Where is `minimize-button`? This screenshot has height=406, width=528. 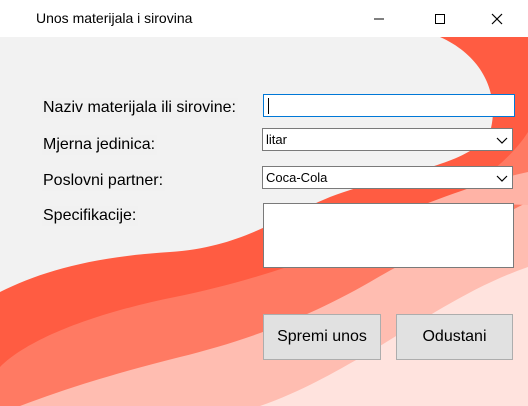
minimize-button is located at coordinates (379, 18).